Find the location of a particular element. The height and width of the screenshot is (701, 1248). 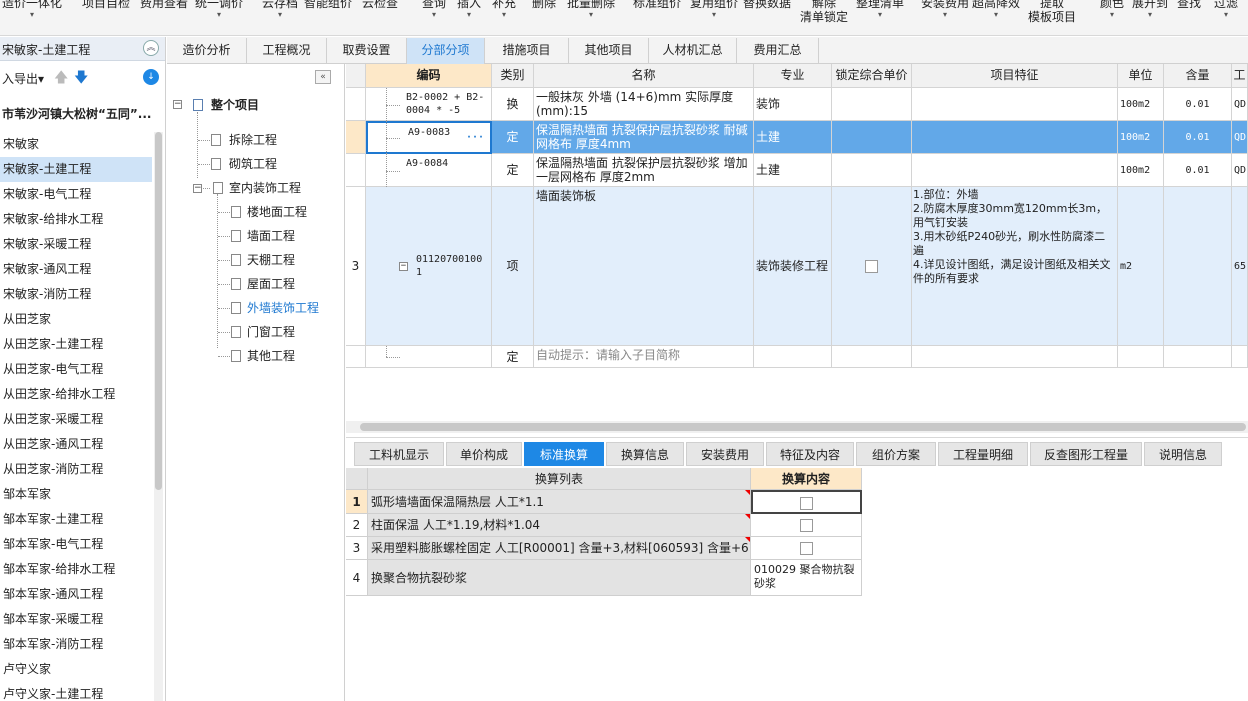

tab-1: 工程概况 is located at coordinates (287, 51).